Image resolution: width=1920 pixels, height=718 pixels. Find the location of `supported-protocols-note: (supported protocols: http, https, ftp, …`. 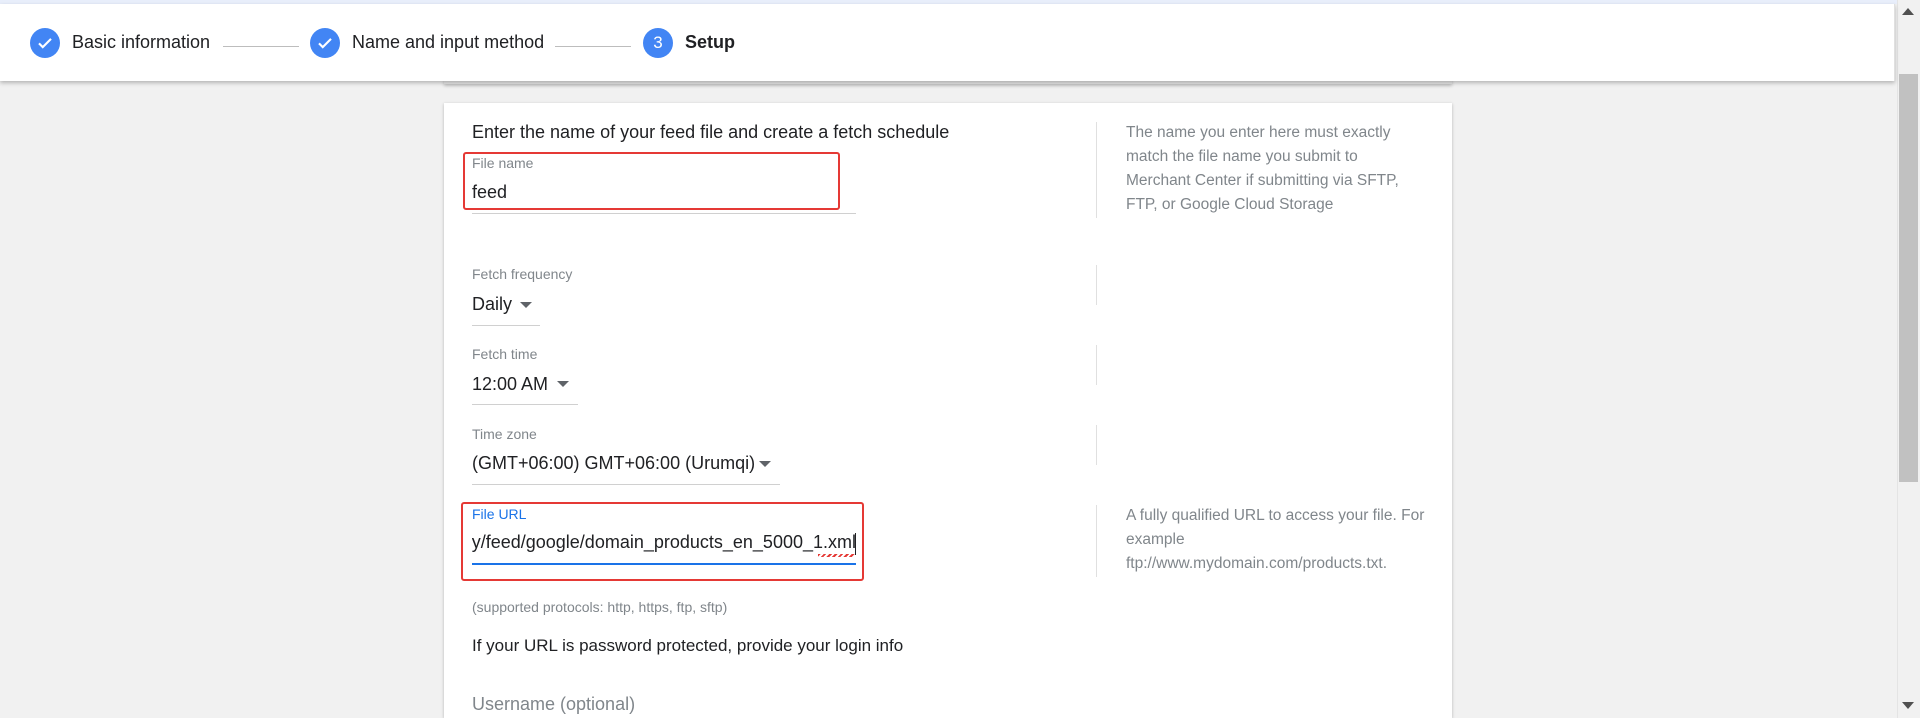

supported-protocols-note: (supported protocols: http, https, ftp, … is located at coordinates (600, 607).